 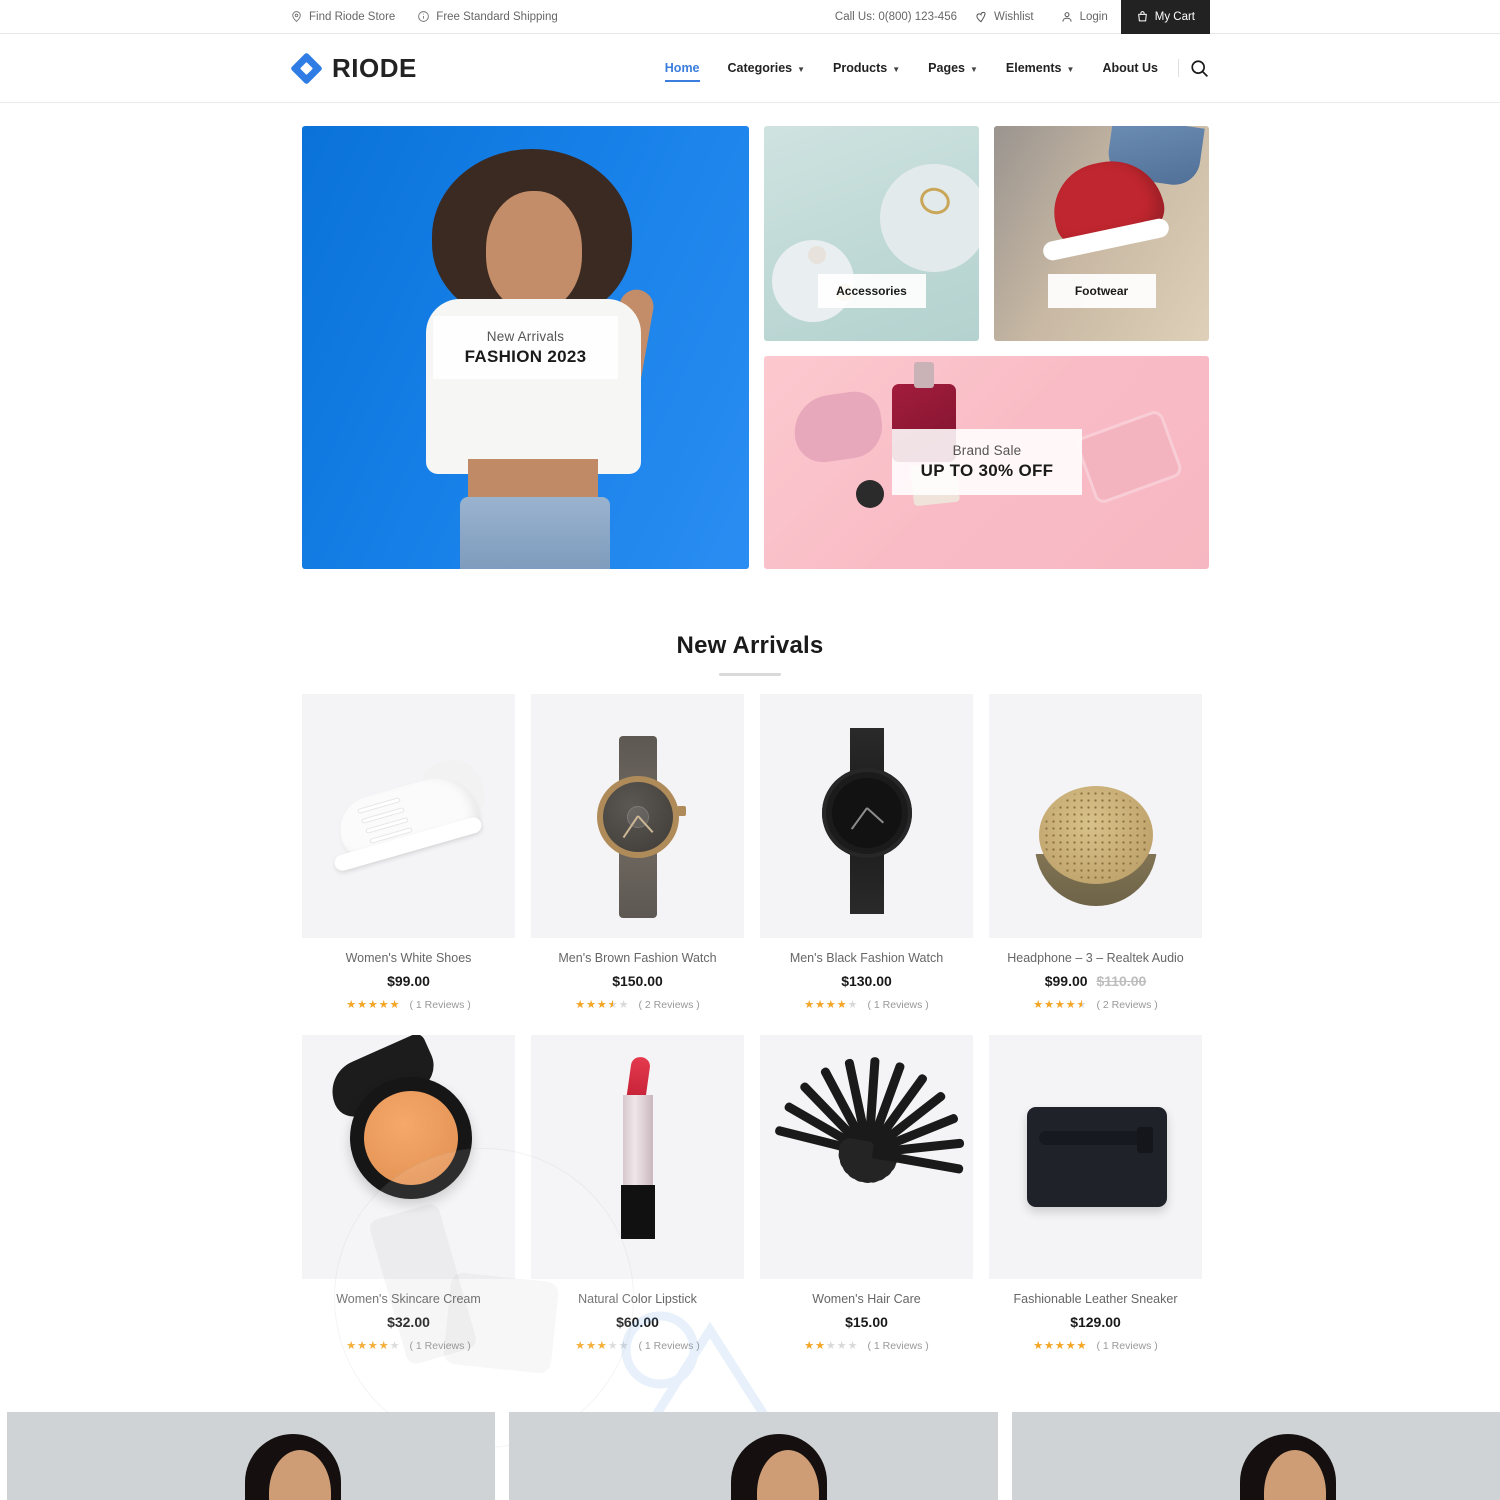 I want to click on nav-item-products: Products ▼, so click(x=866, y=68).